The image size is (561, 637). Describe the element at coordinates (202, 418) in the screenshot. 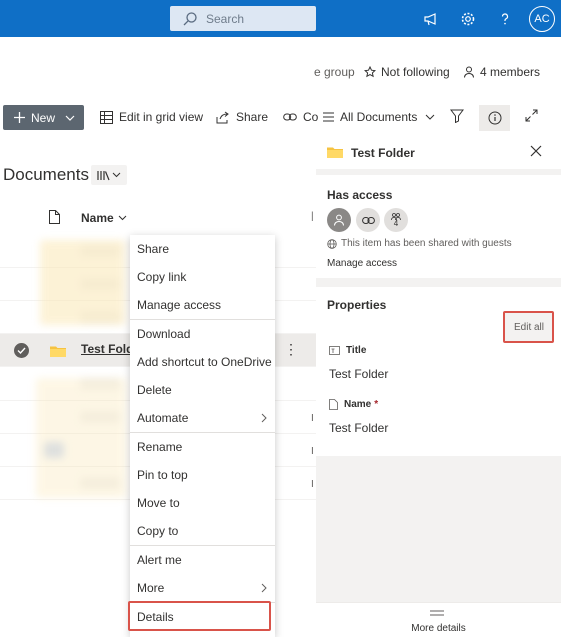

I see `menu-item-automate: Automate` at that location.